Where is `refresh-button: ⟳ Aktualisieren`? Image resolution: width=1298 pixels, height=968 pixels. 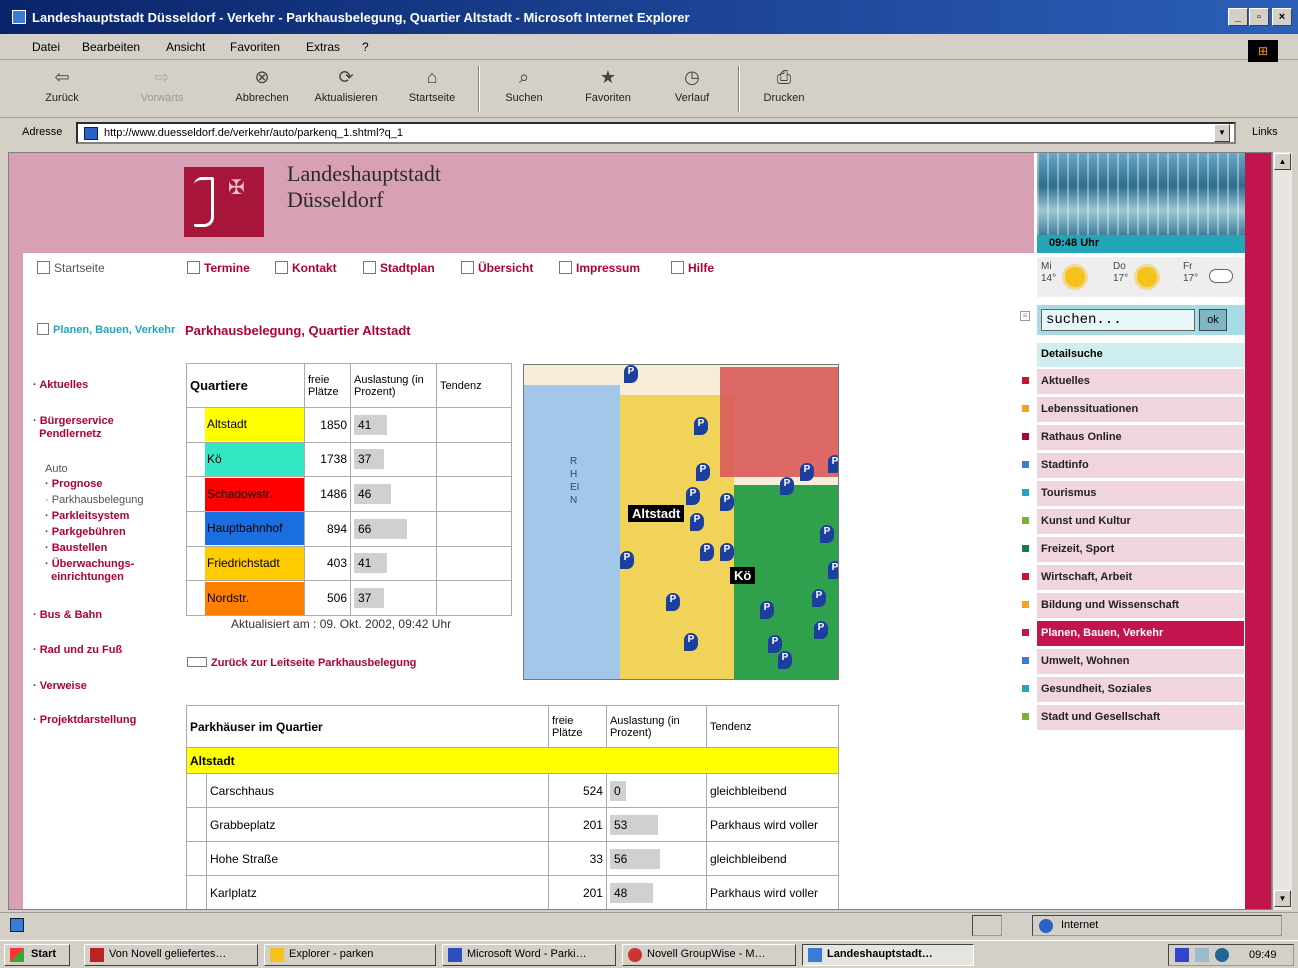
refresh-button: ⟳ Aktualisieren is located at coordinates (346, 85).